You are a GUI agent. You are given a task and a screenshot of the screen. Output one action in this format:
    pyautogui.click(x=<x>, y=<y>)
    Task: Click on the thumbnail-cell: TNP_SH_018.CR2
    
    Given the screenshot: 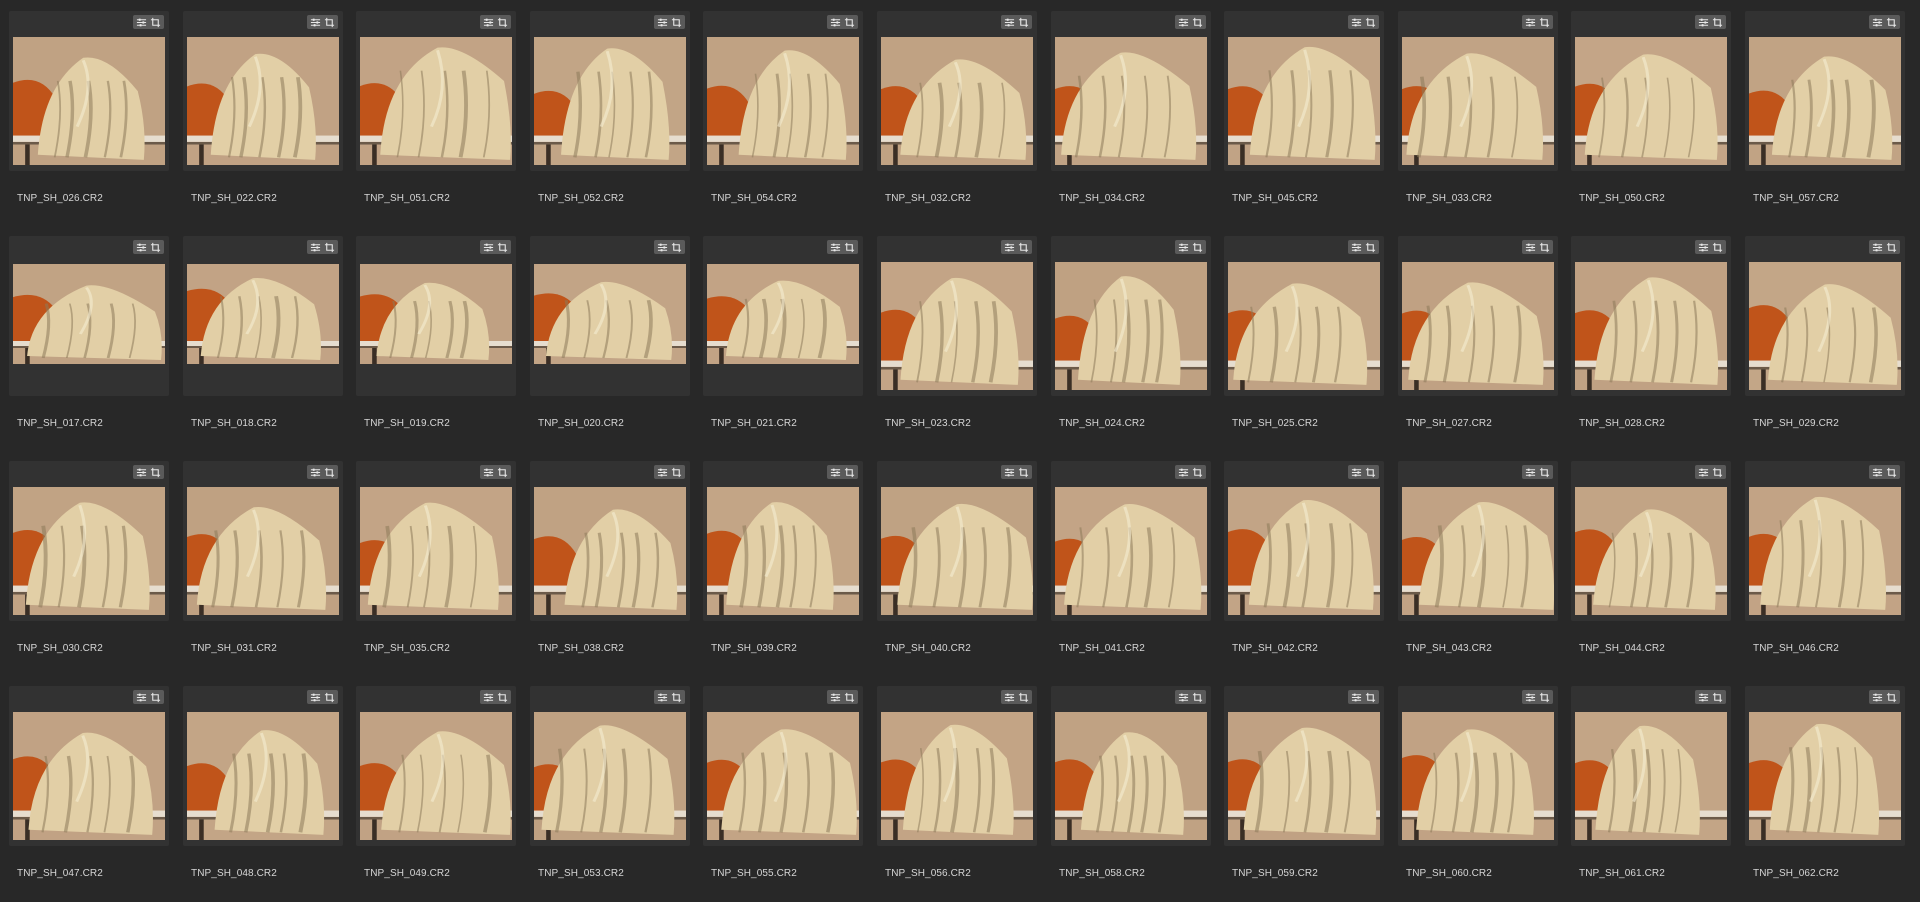 What is the action you would take?
    pyautogui.click(x=263, y=332)
    